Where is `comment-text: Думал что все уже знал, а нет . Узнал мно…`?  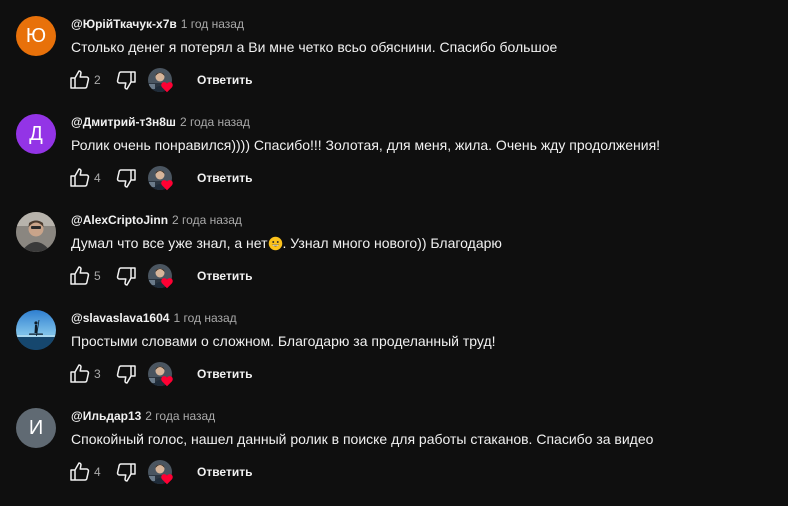 comment-text: Думал что все уже знал, а нет . Узнал мно… is located at coordinates (286, 243).